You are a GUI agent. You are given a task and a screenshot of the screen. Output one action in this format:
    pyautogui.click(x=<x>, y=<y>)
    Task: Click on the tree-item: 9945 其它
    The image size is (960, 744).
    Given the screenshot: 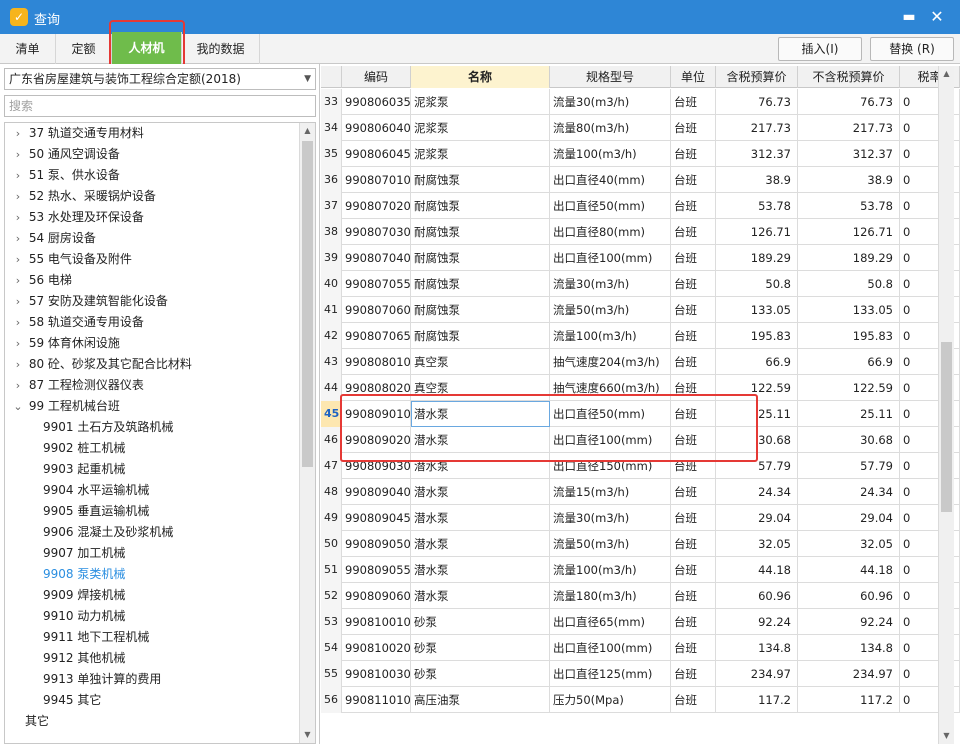 What is the action you would take?
    pyautogui.click(x=72, y=700)
    